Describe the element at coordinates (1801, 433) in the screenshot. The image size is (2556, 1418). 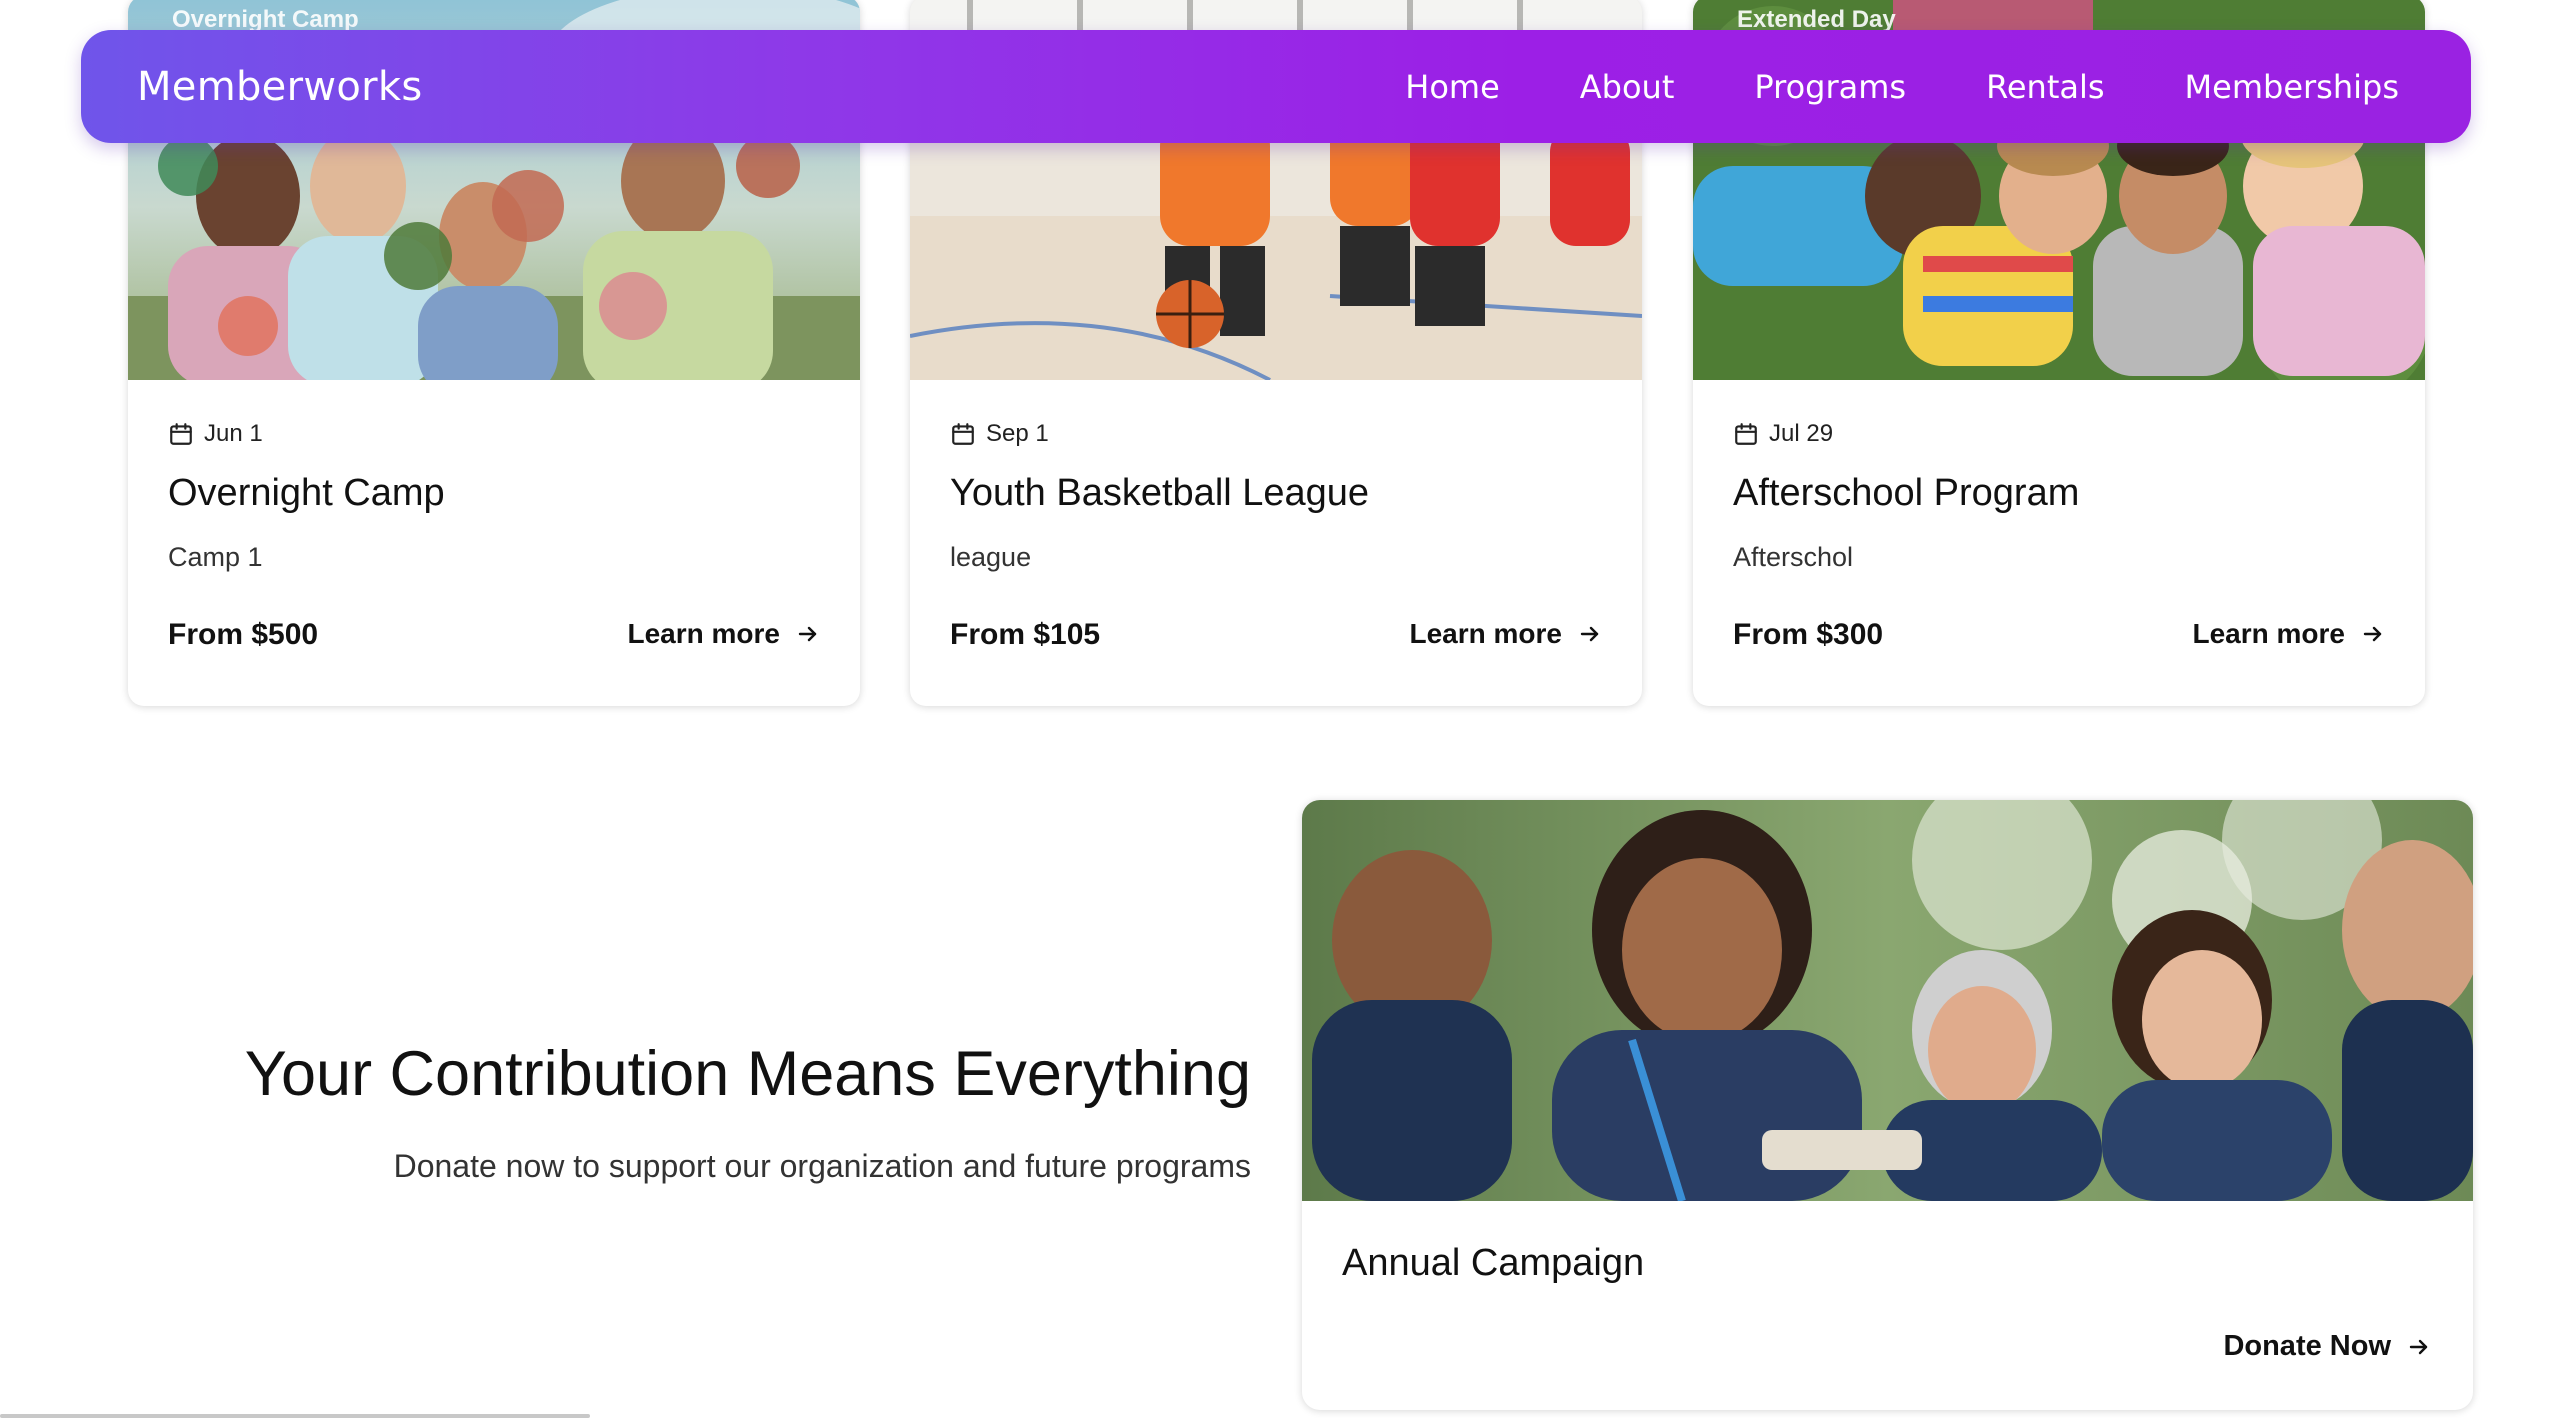
I see `program-date-text: Jul 29` at that location.